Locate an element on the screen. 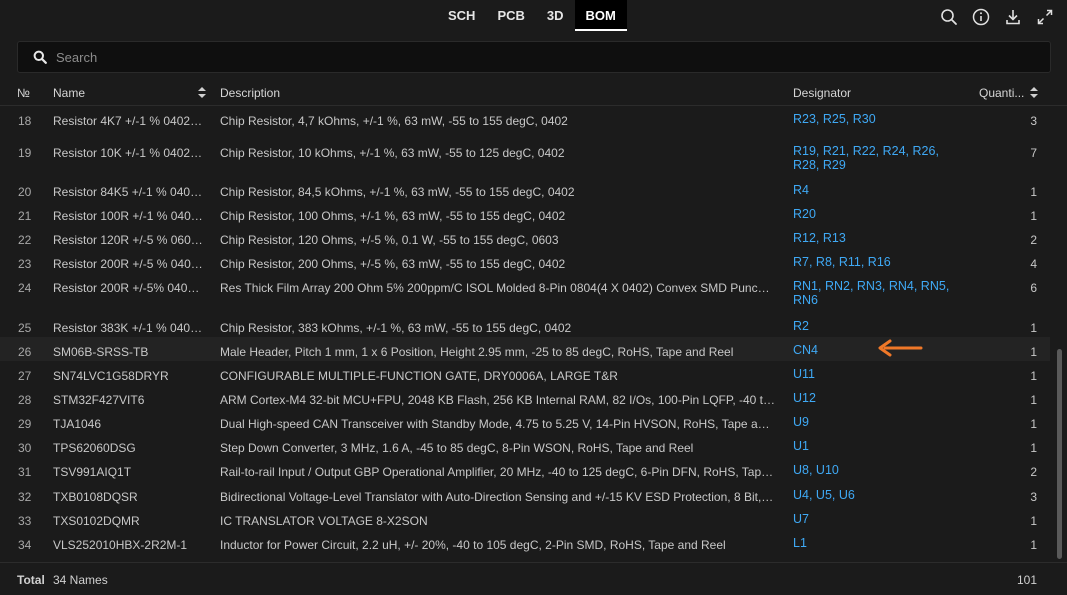  row-designator: U9 is located at coordinates (878, 422).